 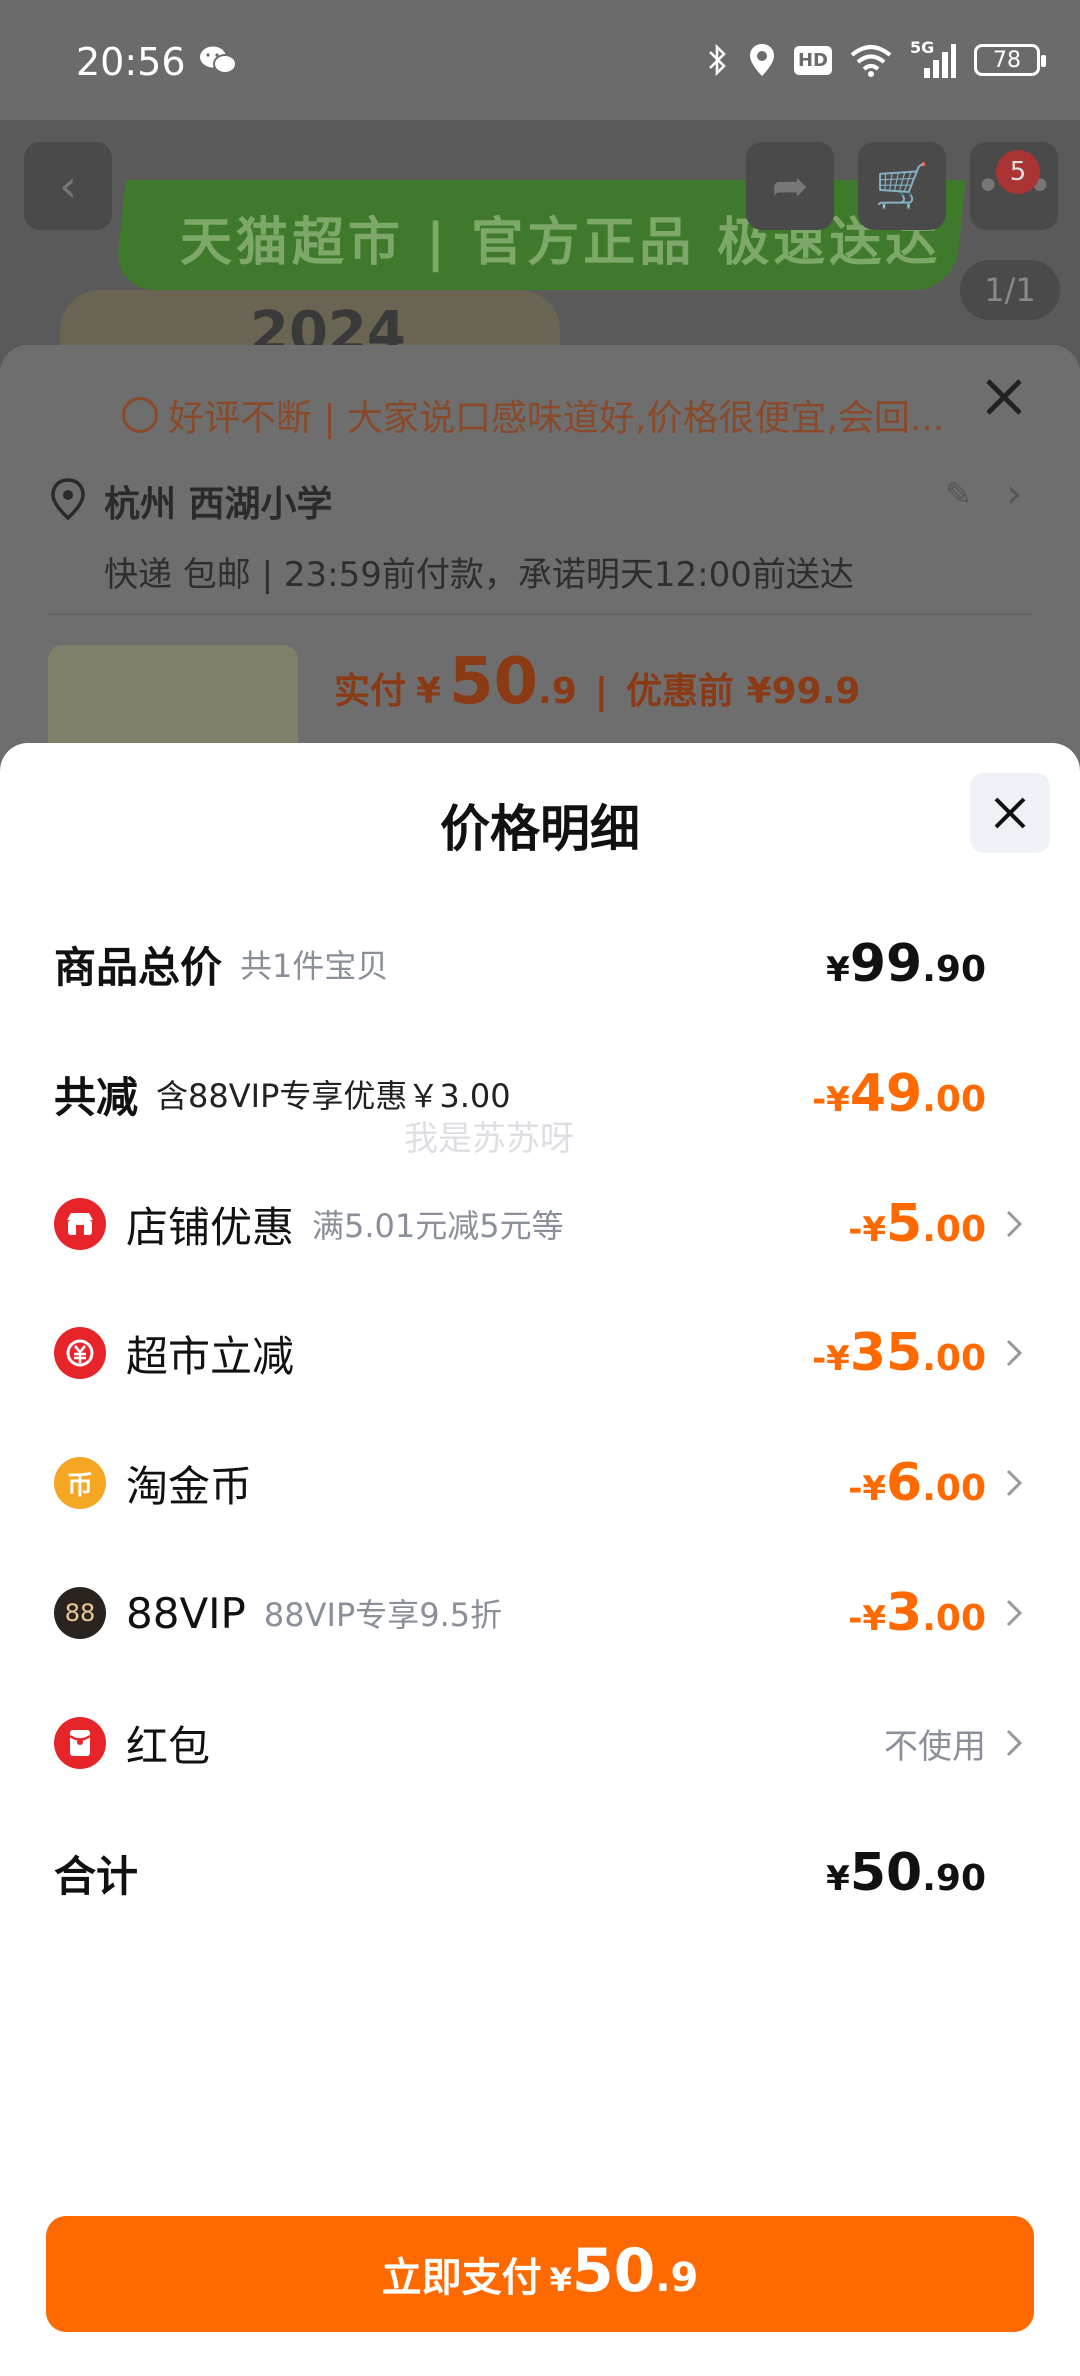 I want to click on chat-icon, so click(x=140, y=415).